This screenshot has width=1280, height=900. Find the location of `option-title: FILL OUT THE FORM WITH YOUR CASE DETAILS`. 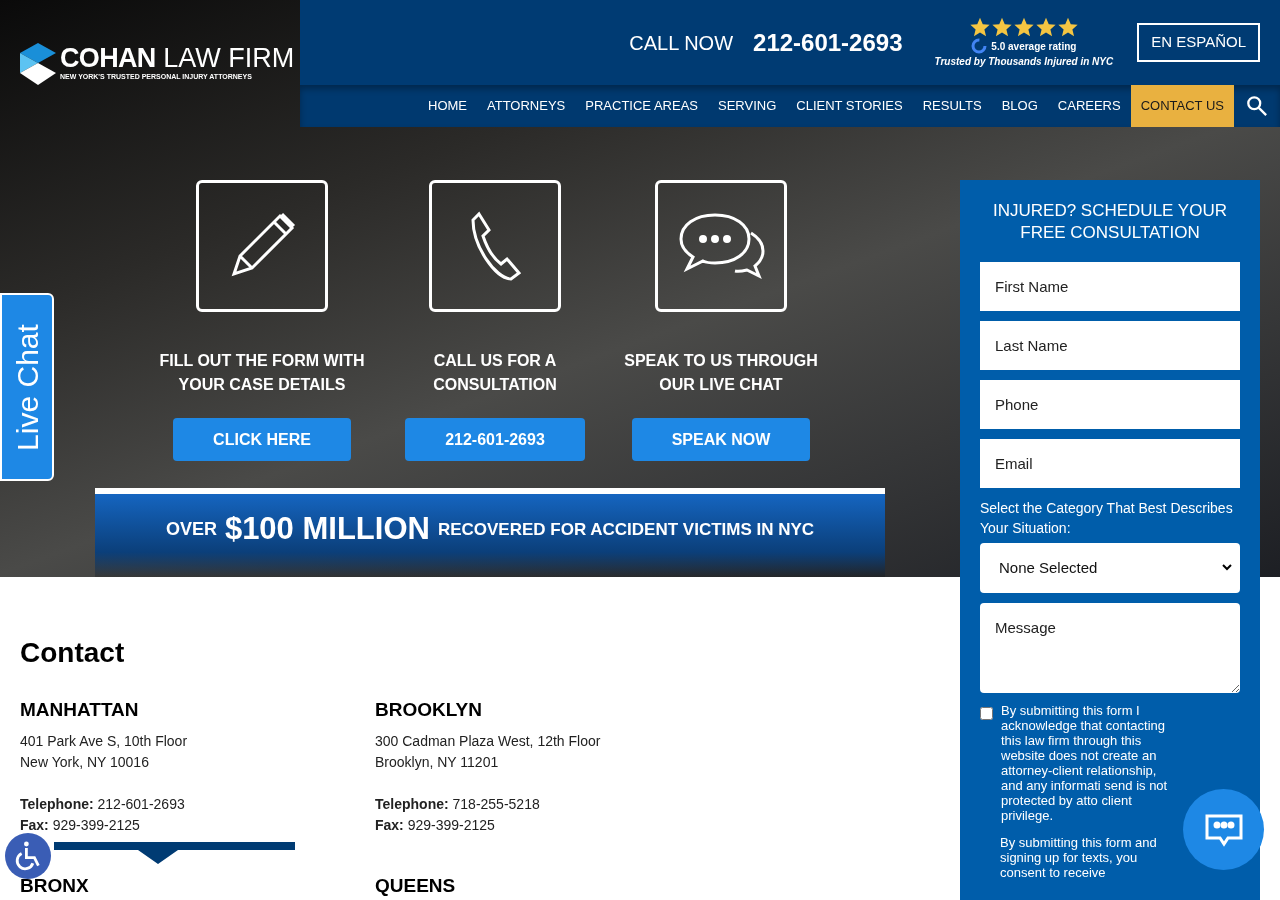

option-title: FILL OUT THE FORM WITH YOUR CASE DETAILS is located at coordinates (262, 373).